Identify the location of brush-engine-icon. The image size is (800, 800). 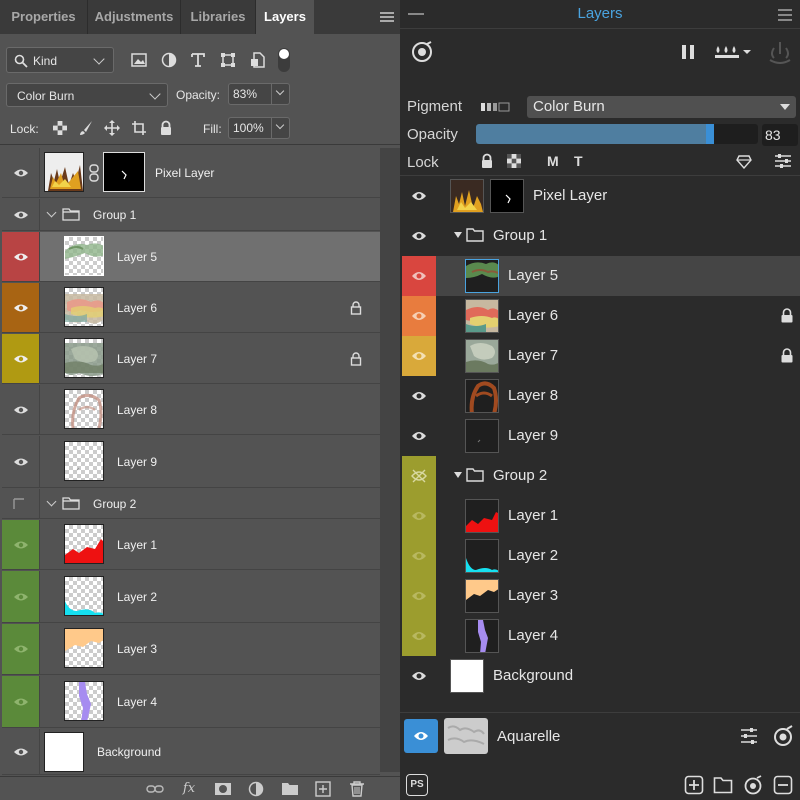
(783, 736).